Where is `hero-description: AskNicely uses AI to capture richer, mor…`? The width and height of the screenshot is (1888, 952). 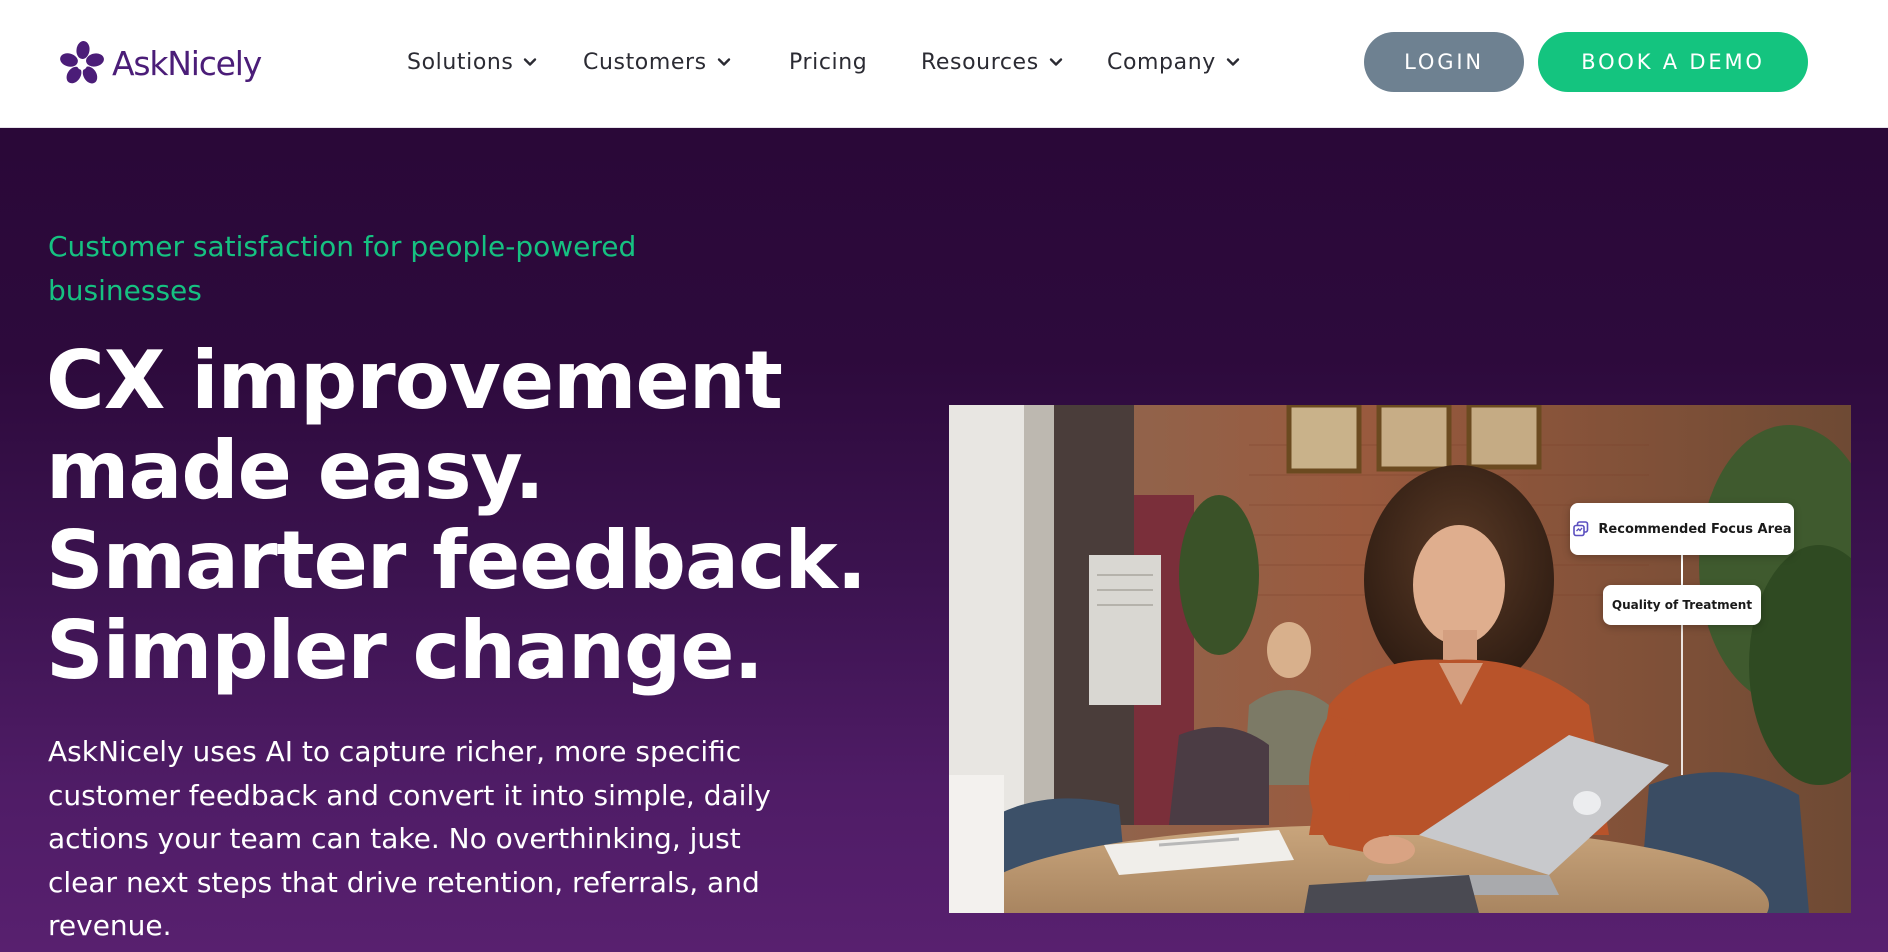
hero-description: AskNicely uses AI to capture richer, mor… is located at coordinates (409, 838).